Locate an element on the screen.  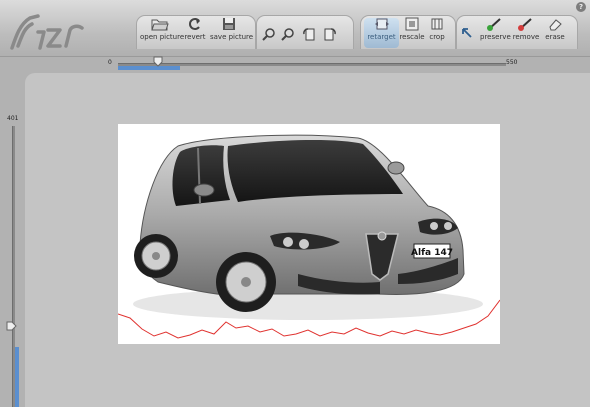
select-tool-button is located at coordinates (467, 34).